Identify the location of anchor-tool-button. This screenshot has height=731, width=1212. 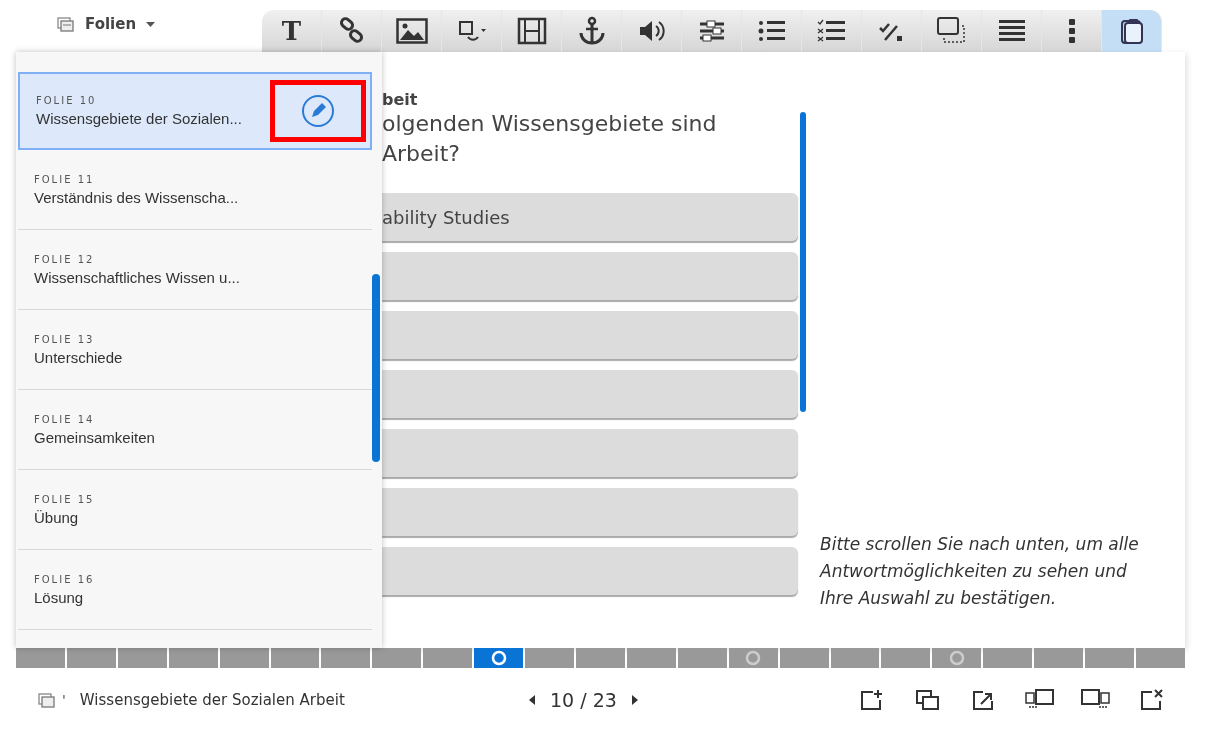
(592, 31).